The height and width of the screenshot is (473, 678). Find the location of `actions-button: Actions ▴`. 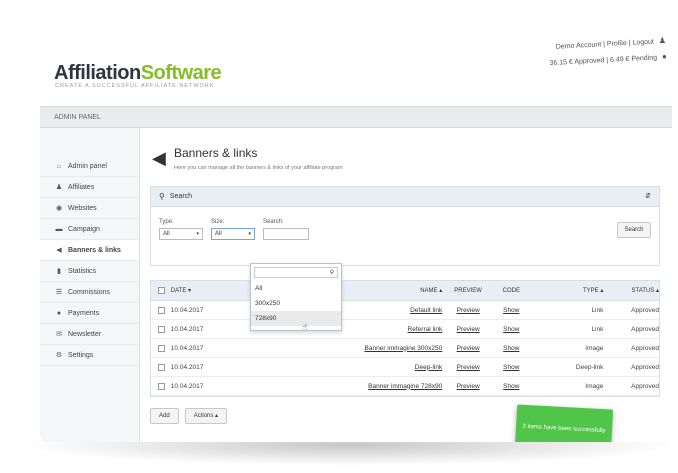

actions-button: Actions ▴ is located at coordinates (206, 416).